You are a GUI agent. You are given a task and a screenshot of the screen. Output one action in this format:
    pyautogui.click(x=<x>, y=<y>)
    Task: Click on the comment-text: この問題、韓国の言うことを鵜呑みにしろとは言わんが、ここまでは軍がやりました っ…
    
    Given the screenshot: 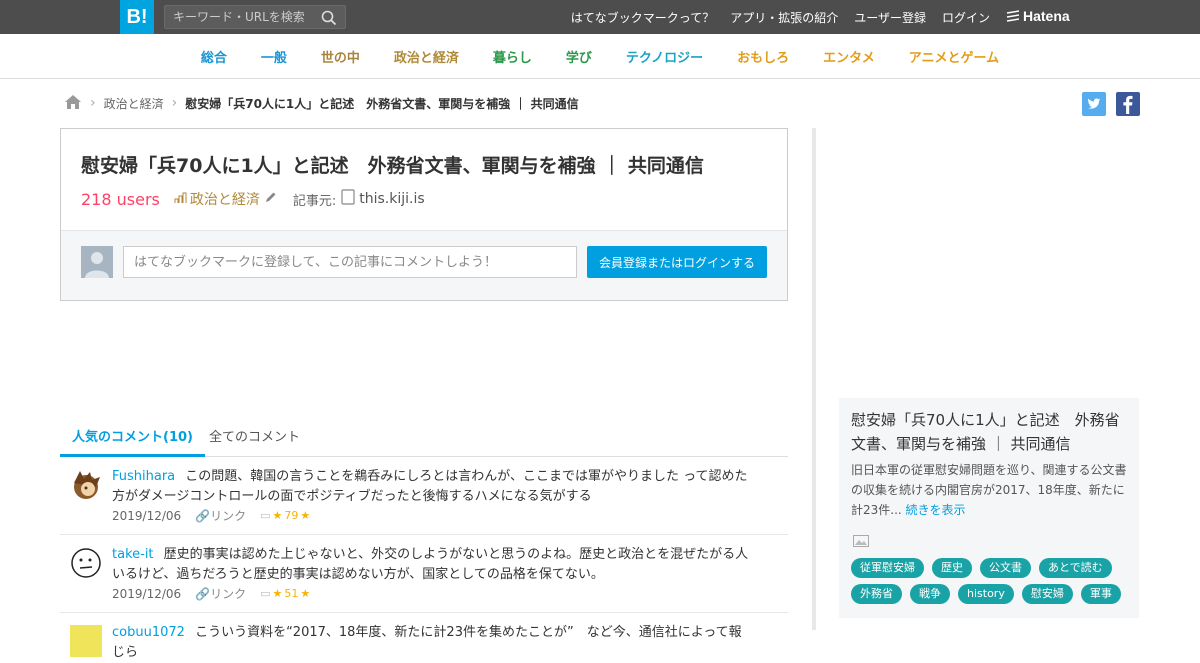 What is the action you would take?
    pyautogui.click(x=430, y=486)
    